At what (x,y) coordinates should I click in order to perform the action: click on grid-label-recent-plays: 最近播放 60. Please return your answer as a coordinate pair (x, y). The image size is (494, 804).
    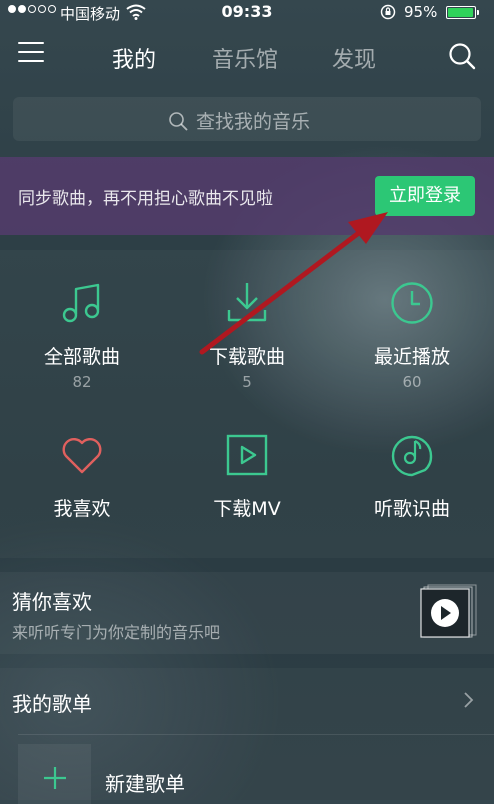
    Looking at the image, I should click on (412, 366).